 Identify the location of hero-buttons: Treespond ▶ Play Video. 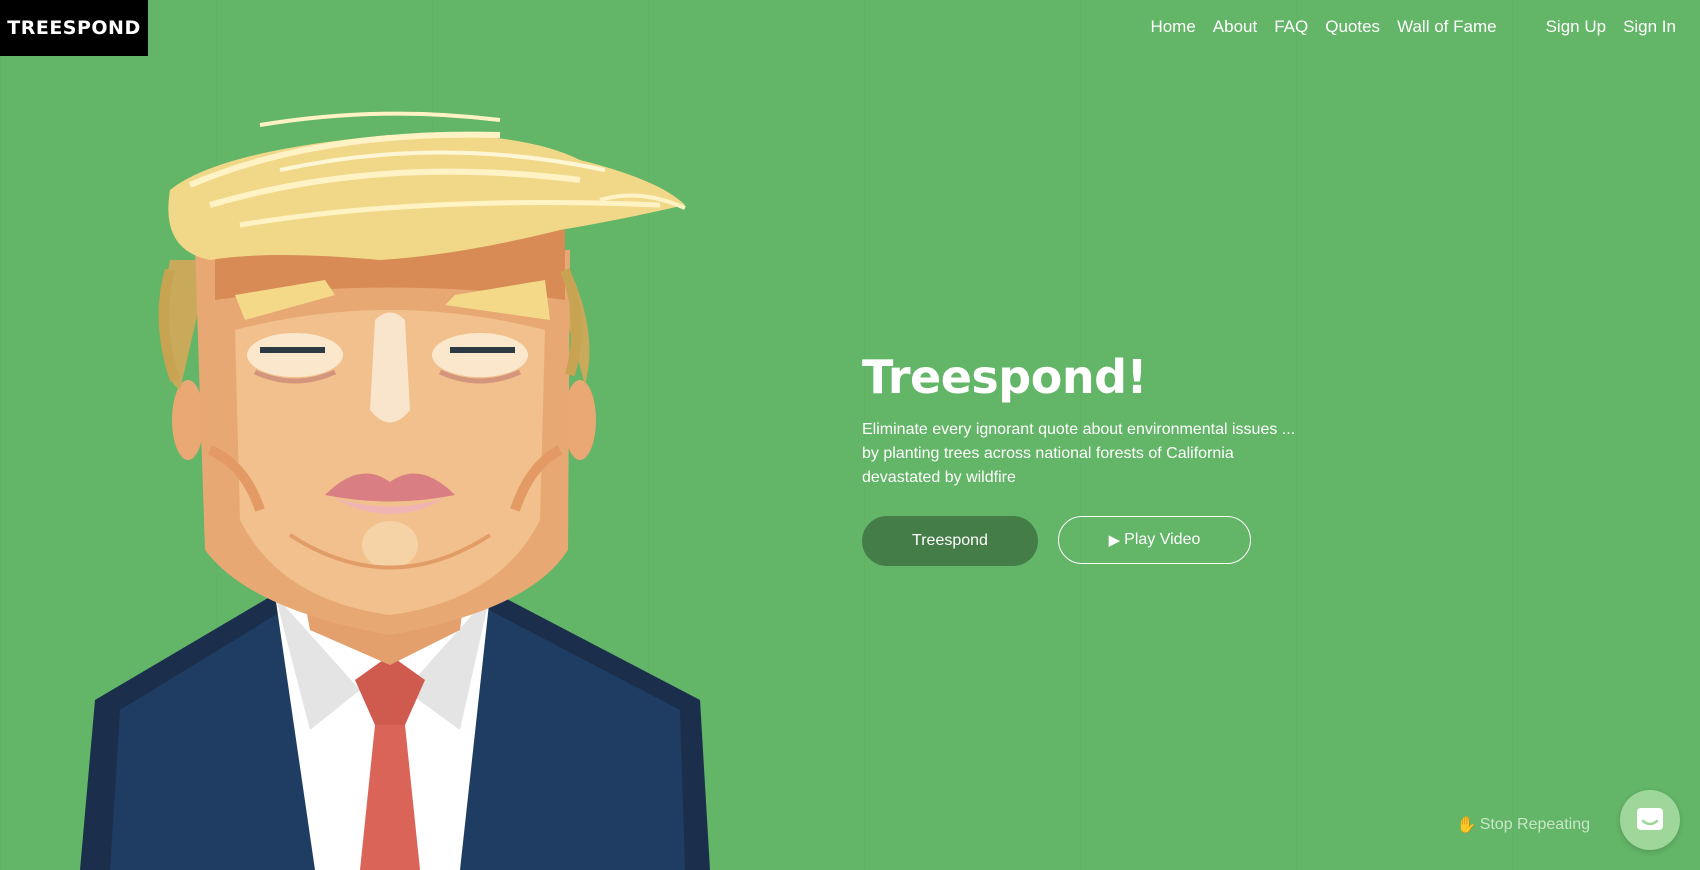
(1102, 541).